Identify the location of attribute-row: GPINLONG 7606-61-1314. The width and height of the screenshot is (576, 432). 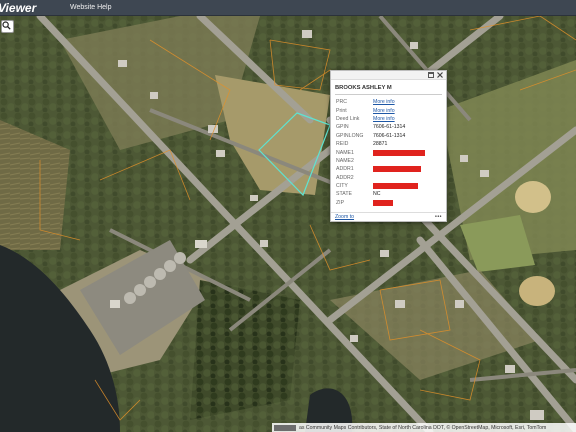
(388, 136).